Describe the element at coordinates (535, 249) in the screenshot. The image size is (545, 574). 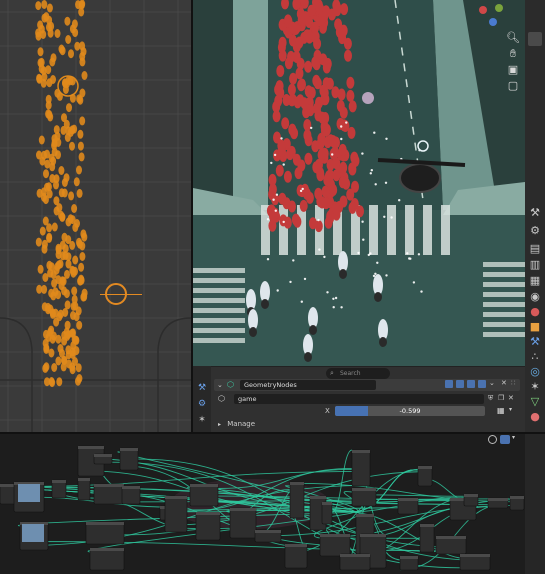
I see `render-icon: ▤` at that location.